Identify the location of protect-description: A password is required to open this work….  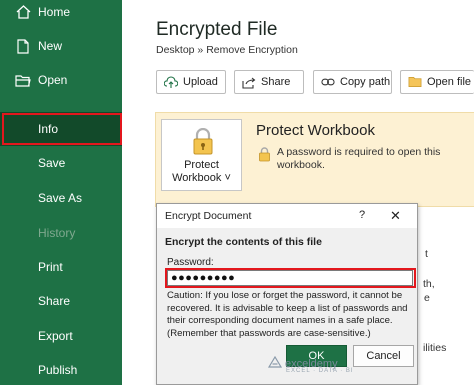
(359, 158).